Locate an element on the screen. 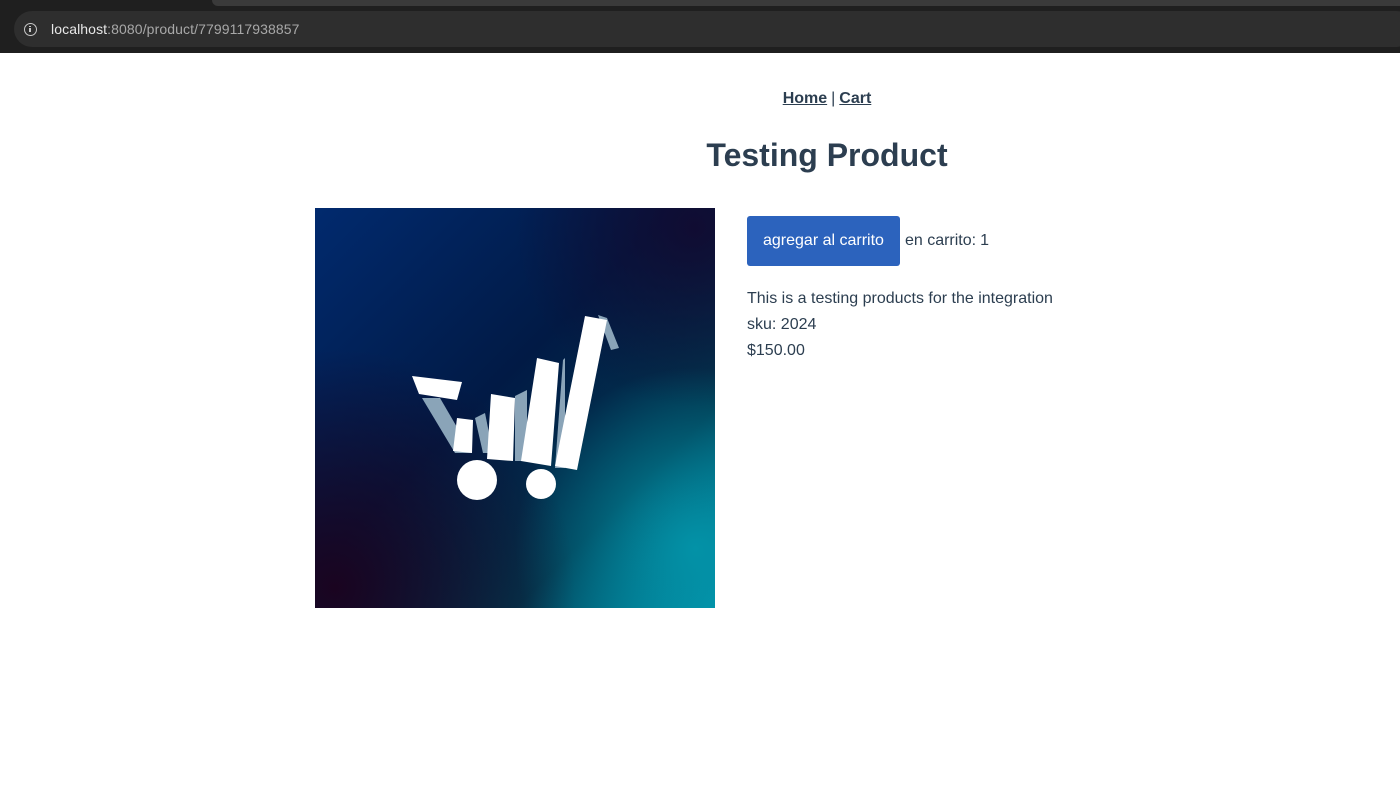 This screenshot has height=805, width=1400. home-link: Home is located at coordinates (805, 98).